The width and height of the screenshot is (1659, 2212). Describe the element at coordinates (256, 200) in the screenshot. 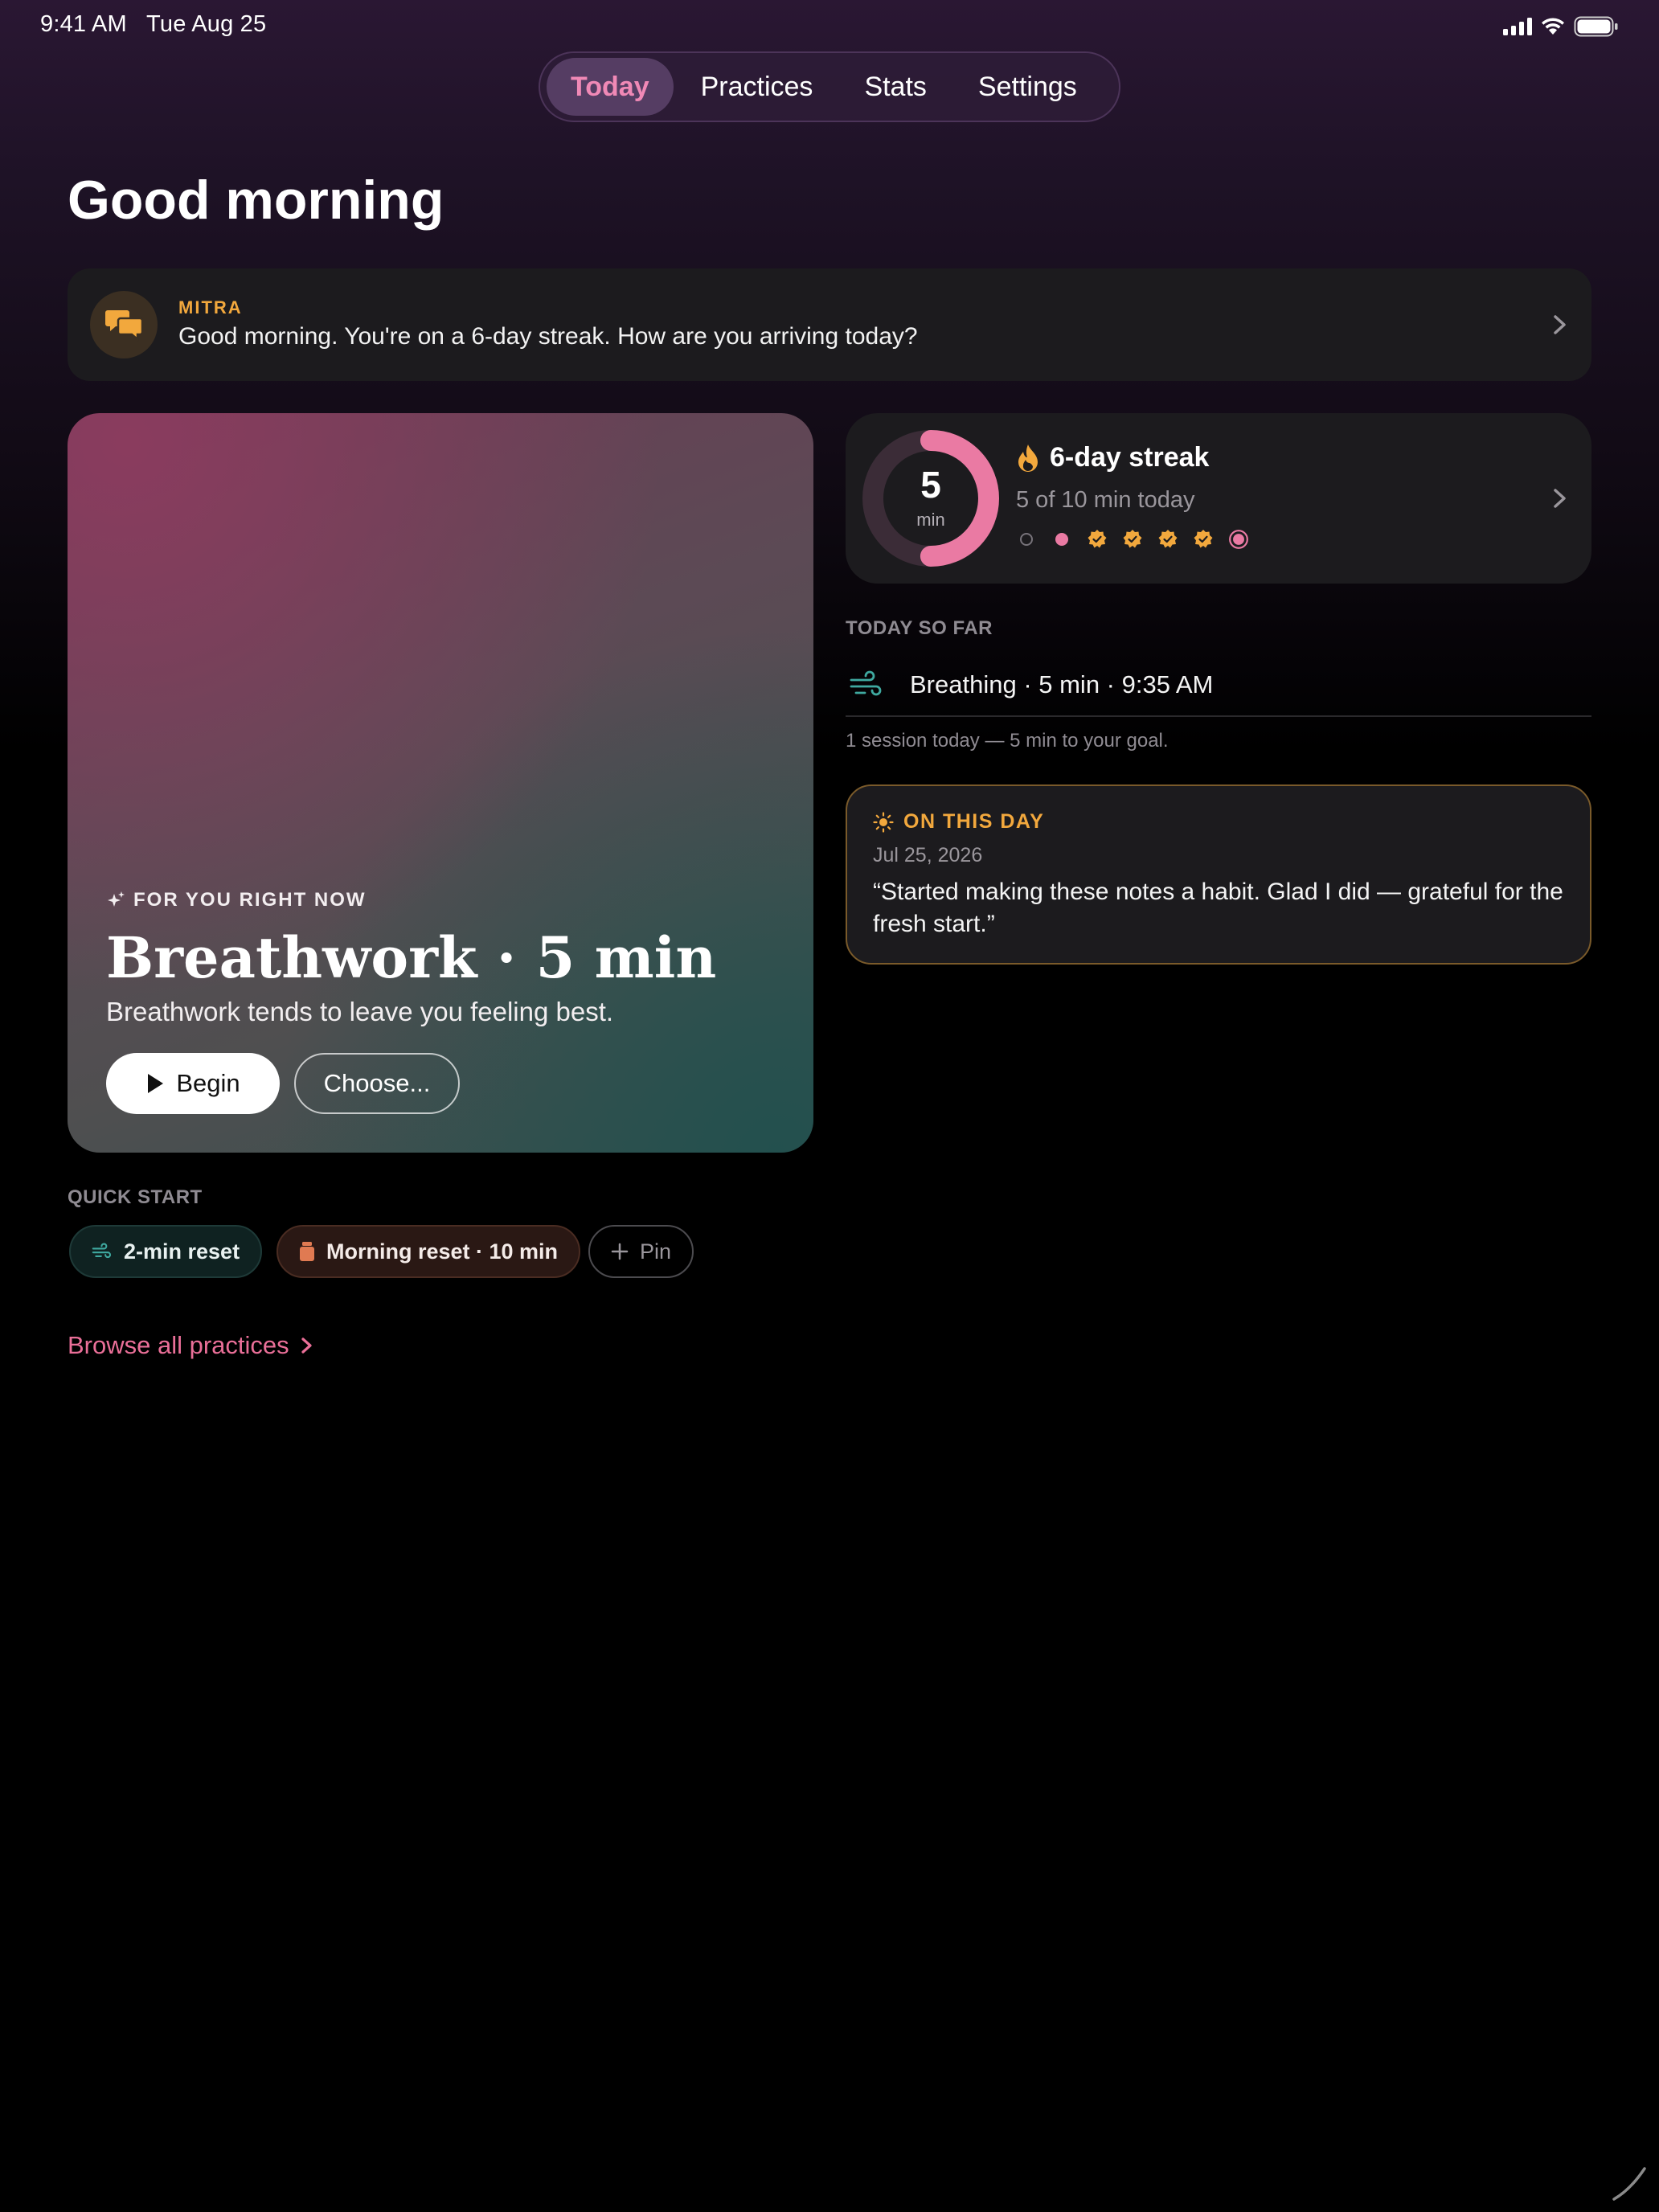

I see `page-title: Good morning` at that location.